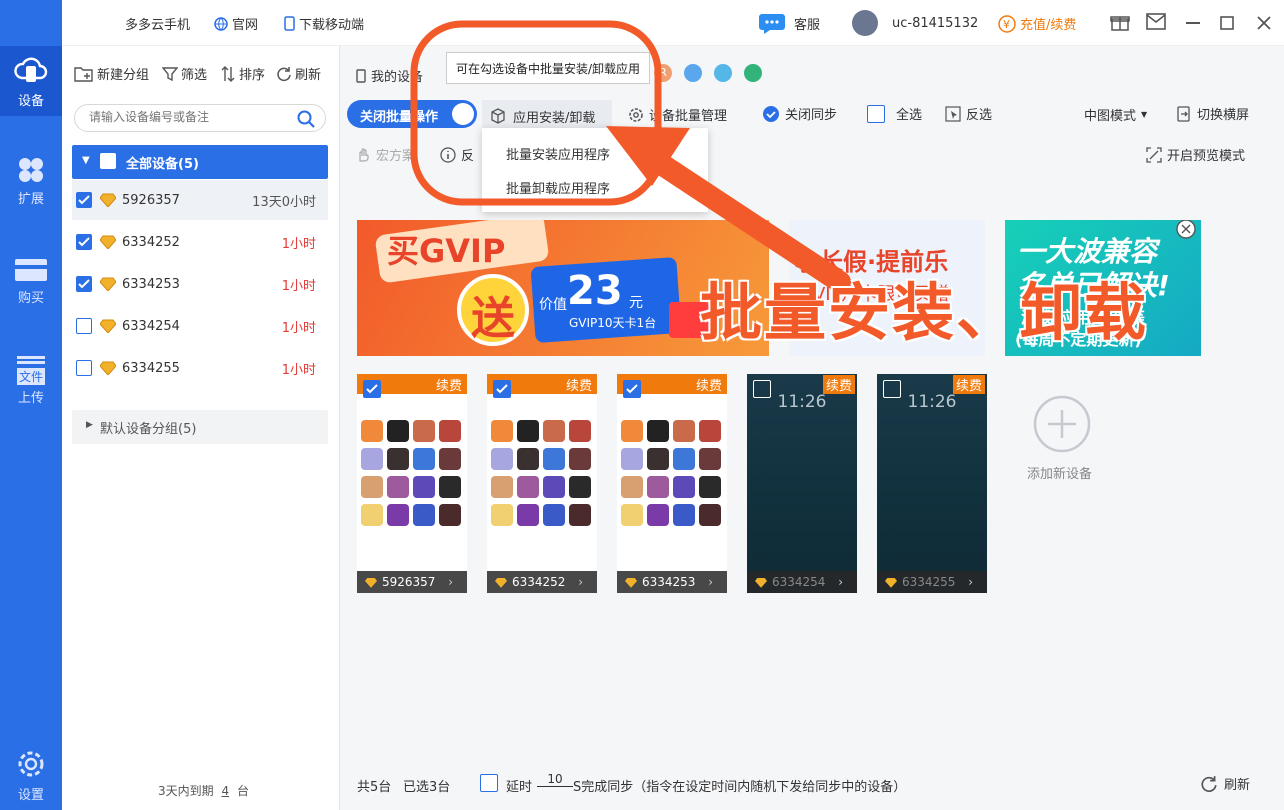 The image size is (1284, 810). Describe the element at coordinates (31, 81) in the screenshot. I see `sidebar-item-devices: 设备` at that location.